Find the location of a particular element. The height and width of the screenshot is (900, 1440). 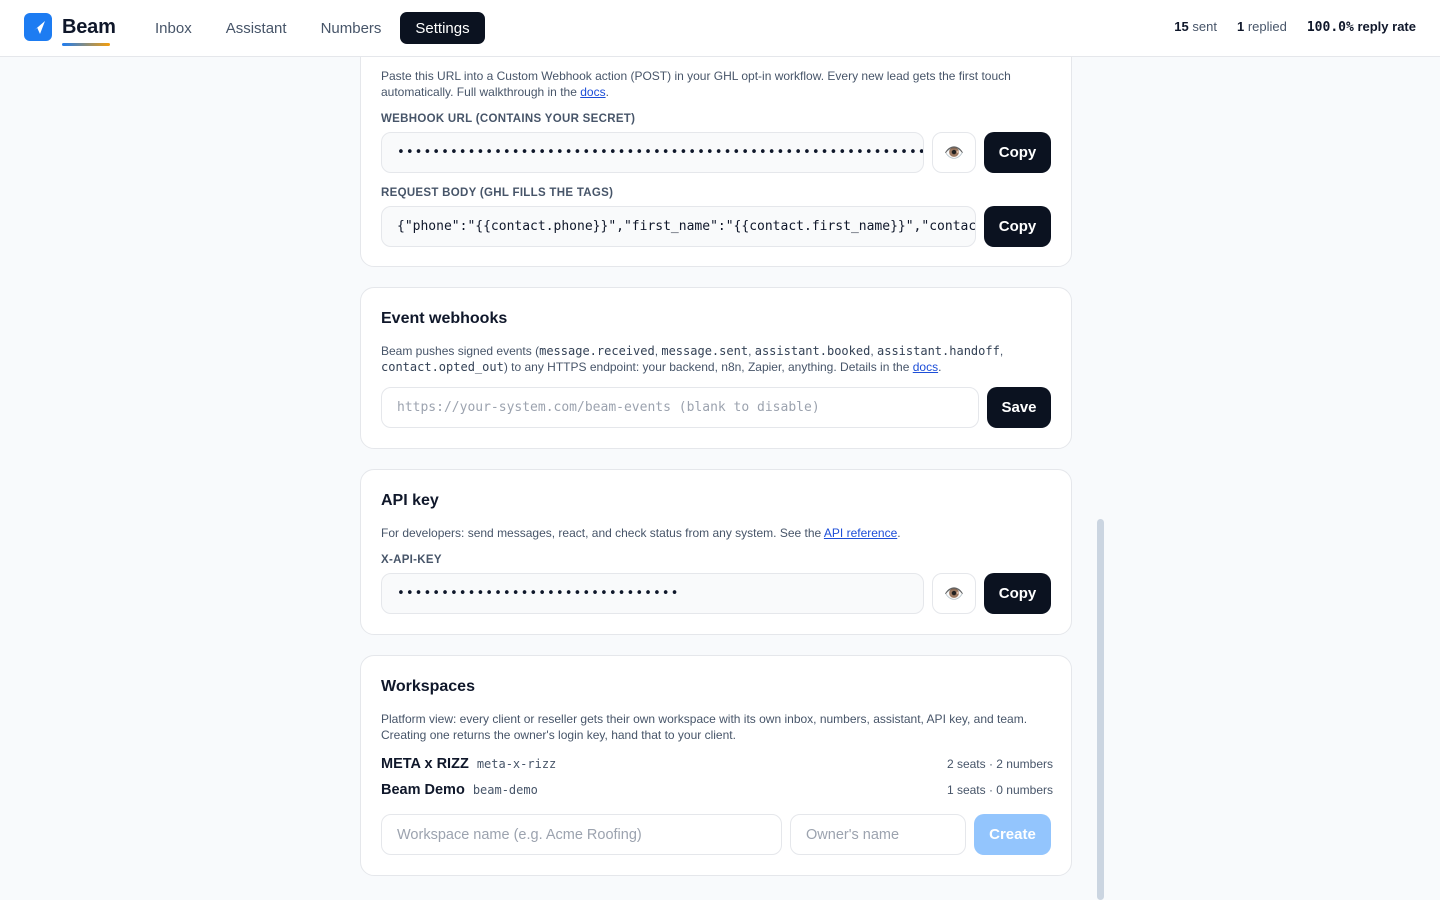

nav-inbox: Inbox is located at coordinates (173, 28).